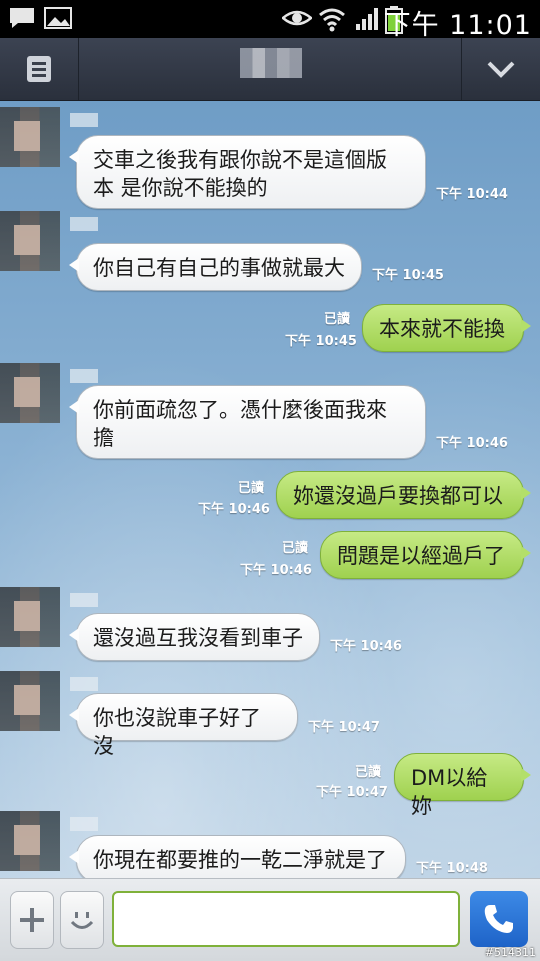  What do you see at coordinates (452, 868) in the screenshot?
I see `message-time: 下午 10:48` at bounding box center [452, 868].